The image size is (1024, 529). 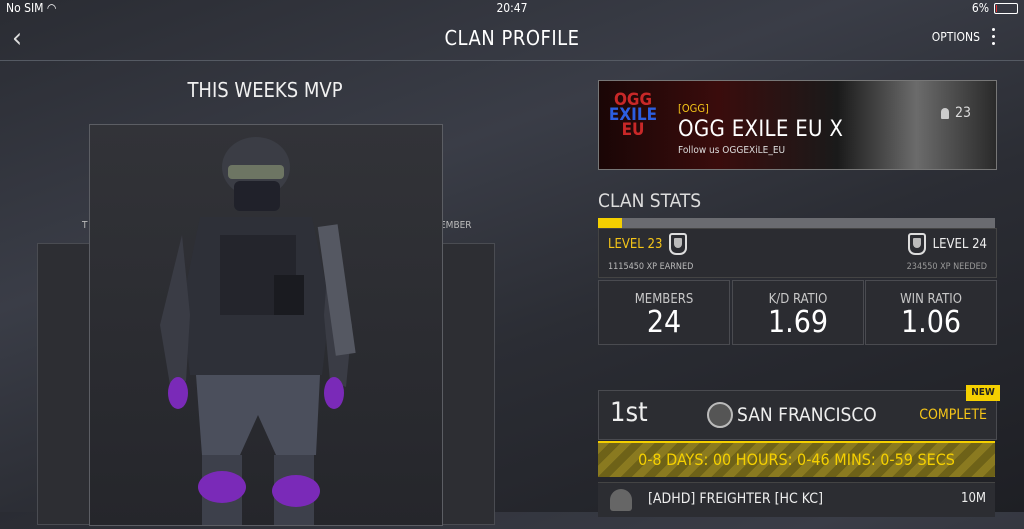 I want to click on new-badge: NEW, so click(x=983, y=393).